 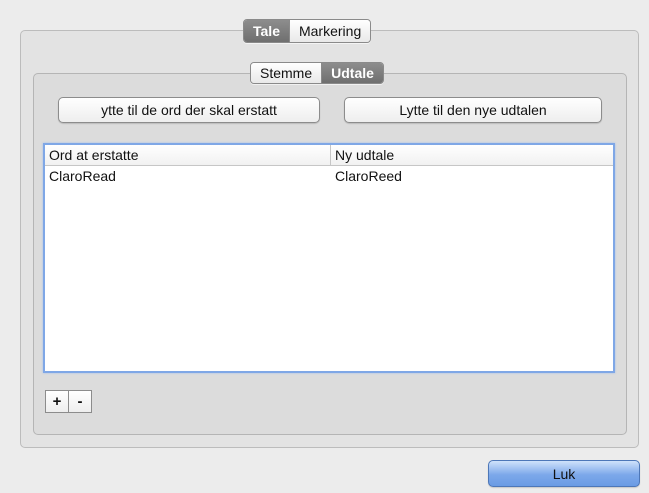 I want to click on column-header-word: Ord at erstatte, so click(x=188, y=155).